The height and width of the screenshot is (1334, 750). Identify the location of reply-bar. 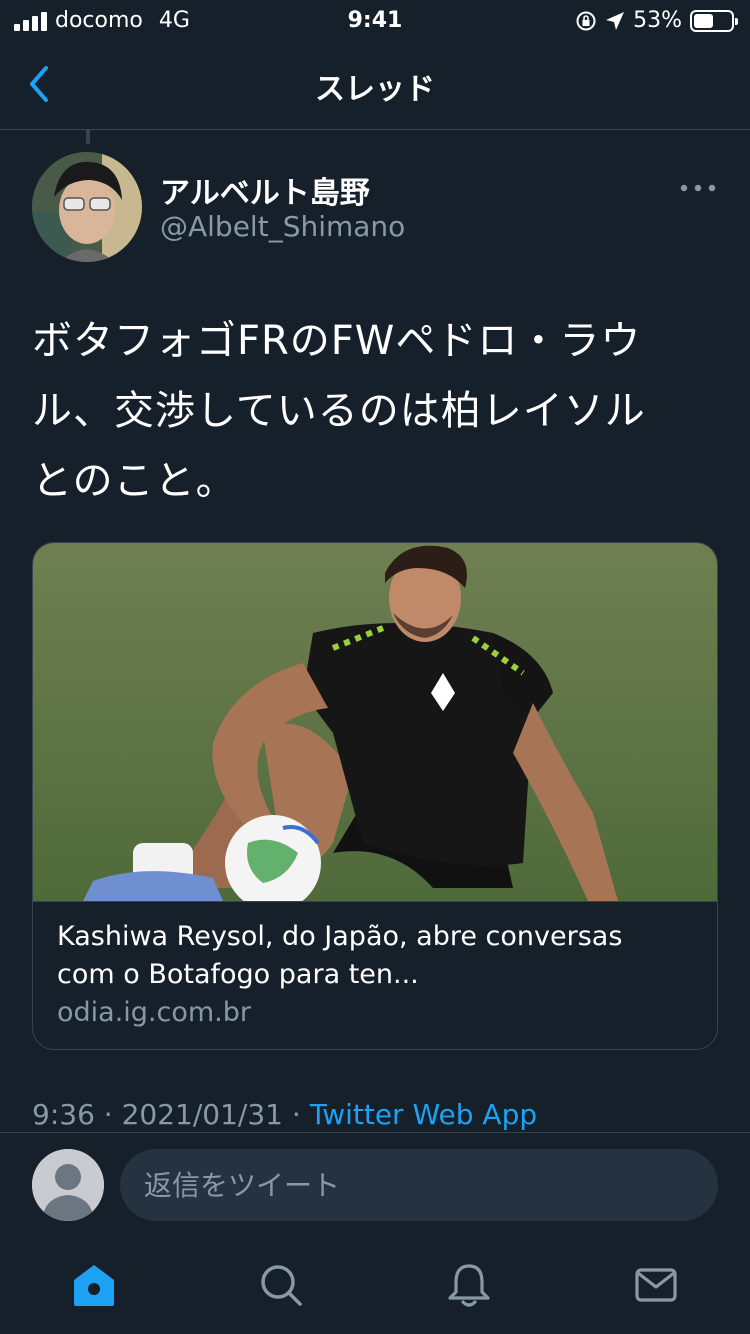
(375, 1184).